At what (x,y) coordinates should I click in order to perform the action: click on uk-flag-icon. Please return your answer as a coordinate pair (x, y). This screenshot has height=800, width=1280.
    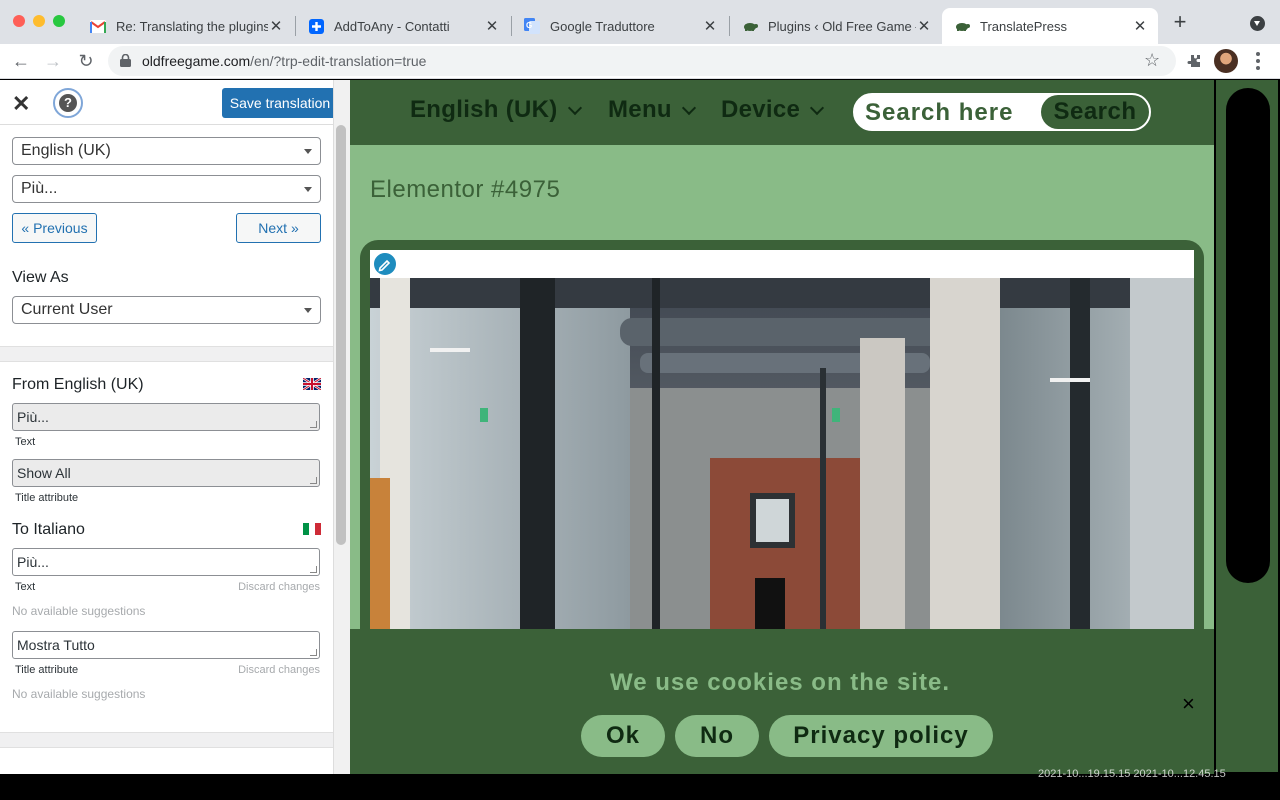
    Looking at the image, I should click on (312, 384).